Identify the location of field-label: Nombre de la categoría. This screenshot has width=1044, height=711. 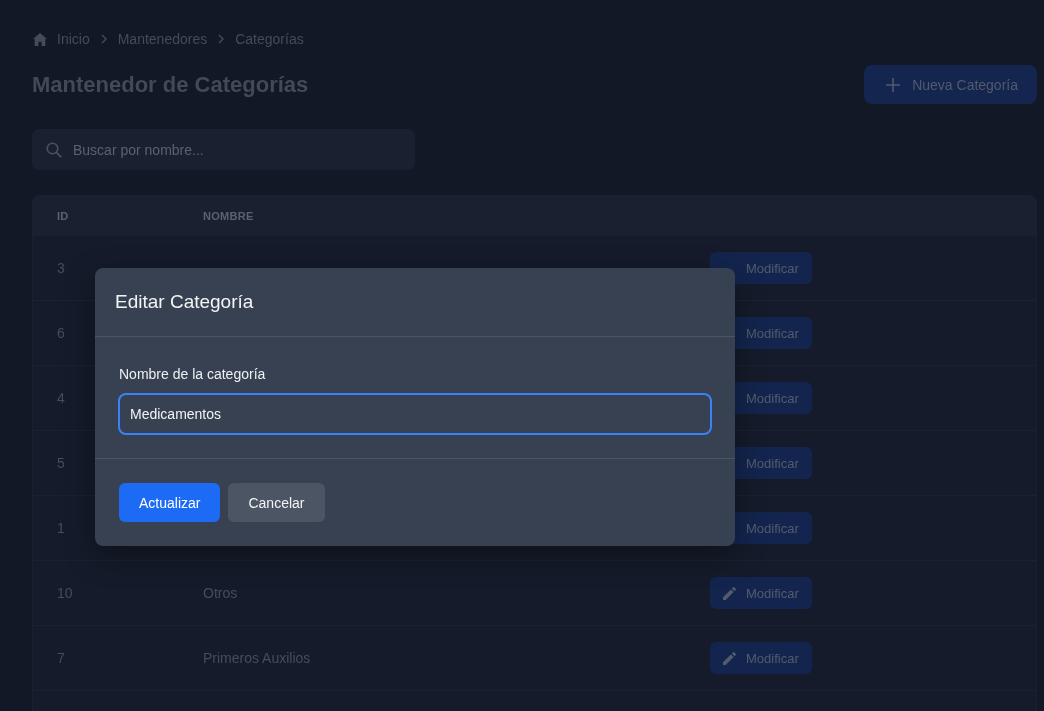
(192, 374).